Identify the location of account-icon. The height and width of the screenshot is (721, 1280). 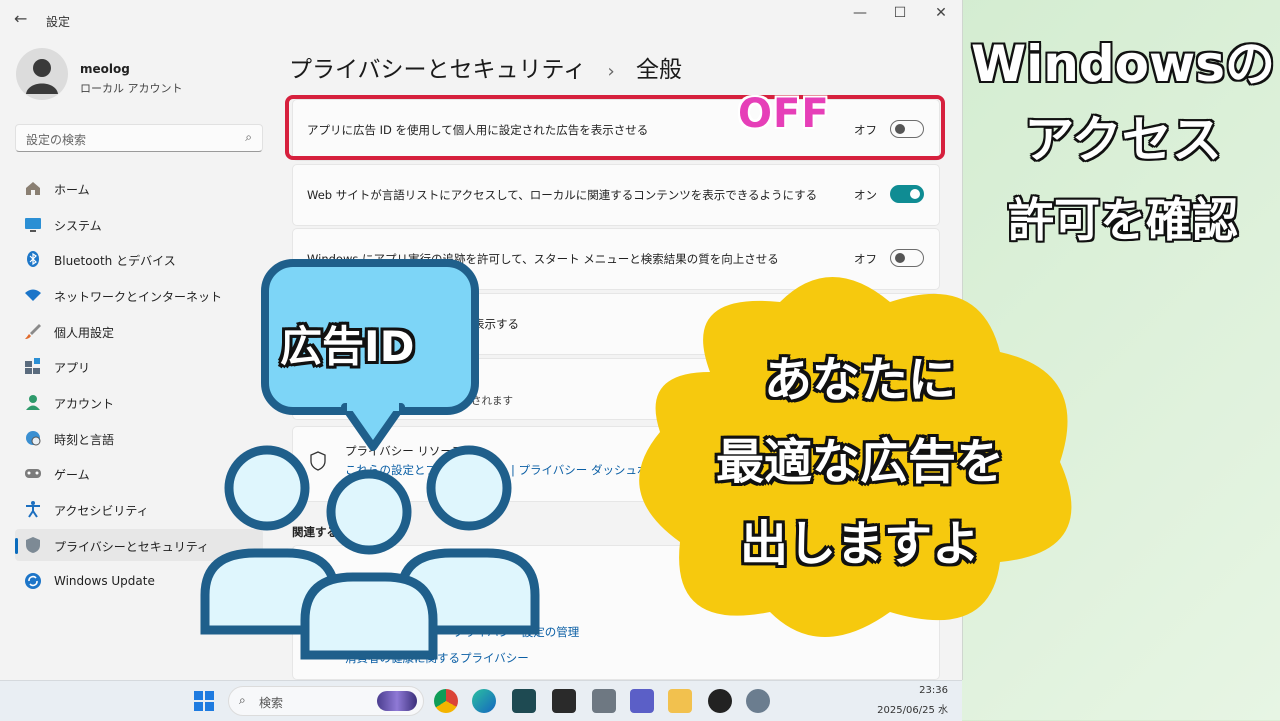
(33, 402).